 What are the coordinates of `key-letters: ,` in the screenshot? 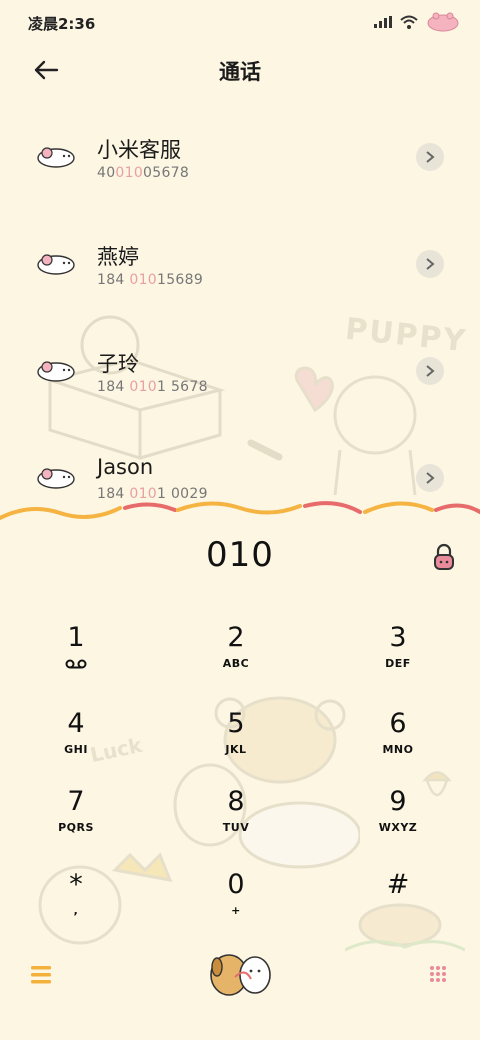 It's located at (76, 910).